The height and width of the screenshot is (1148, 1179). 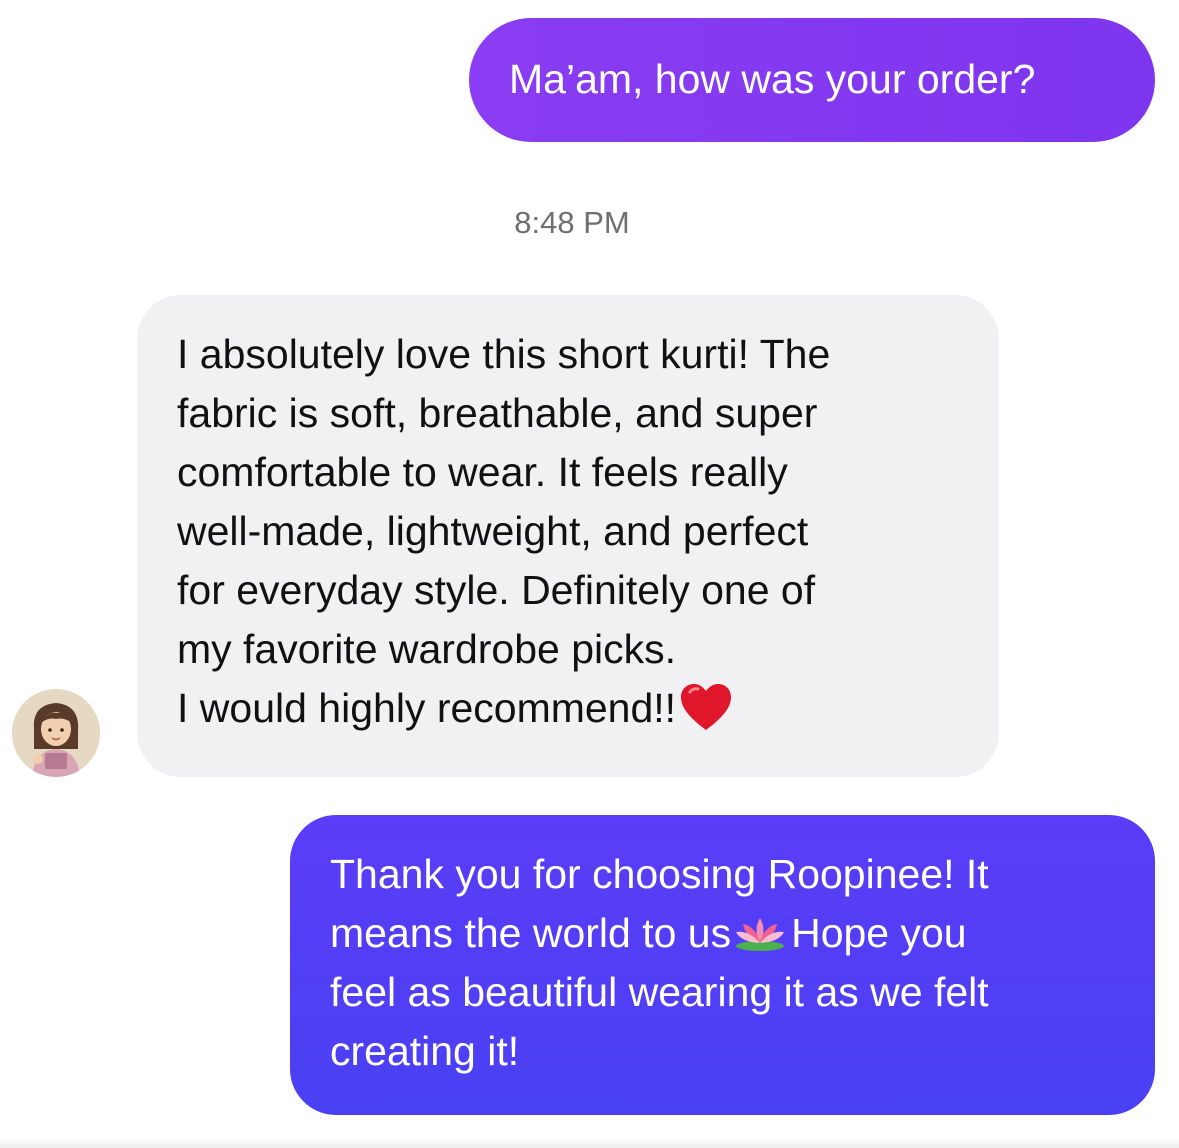 I want to click on lotus-icon, so click(x=760, y=935).